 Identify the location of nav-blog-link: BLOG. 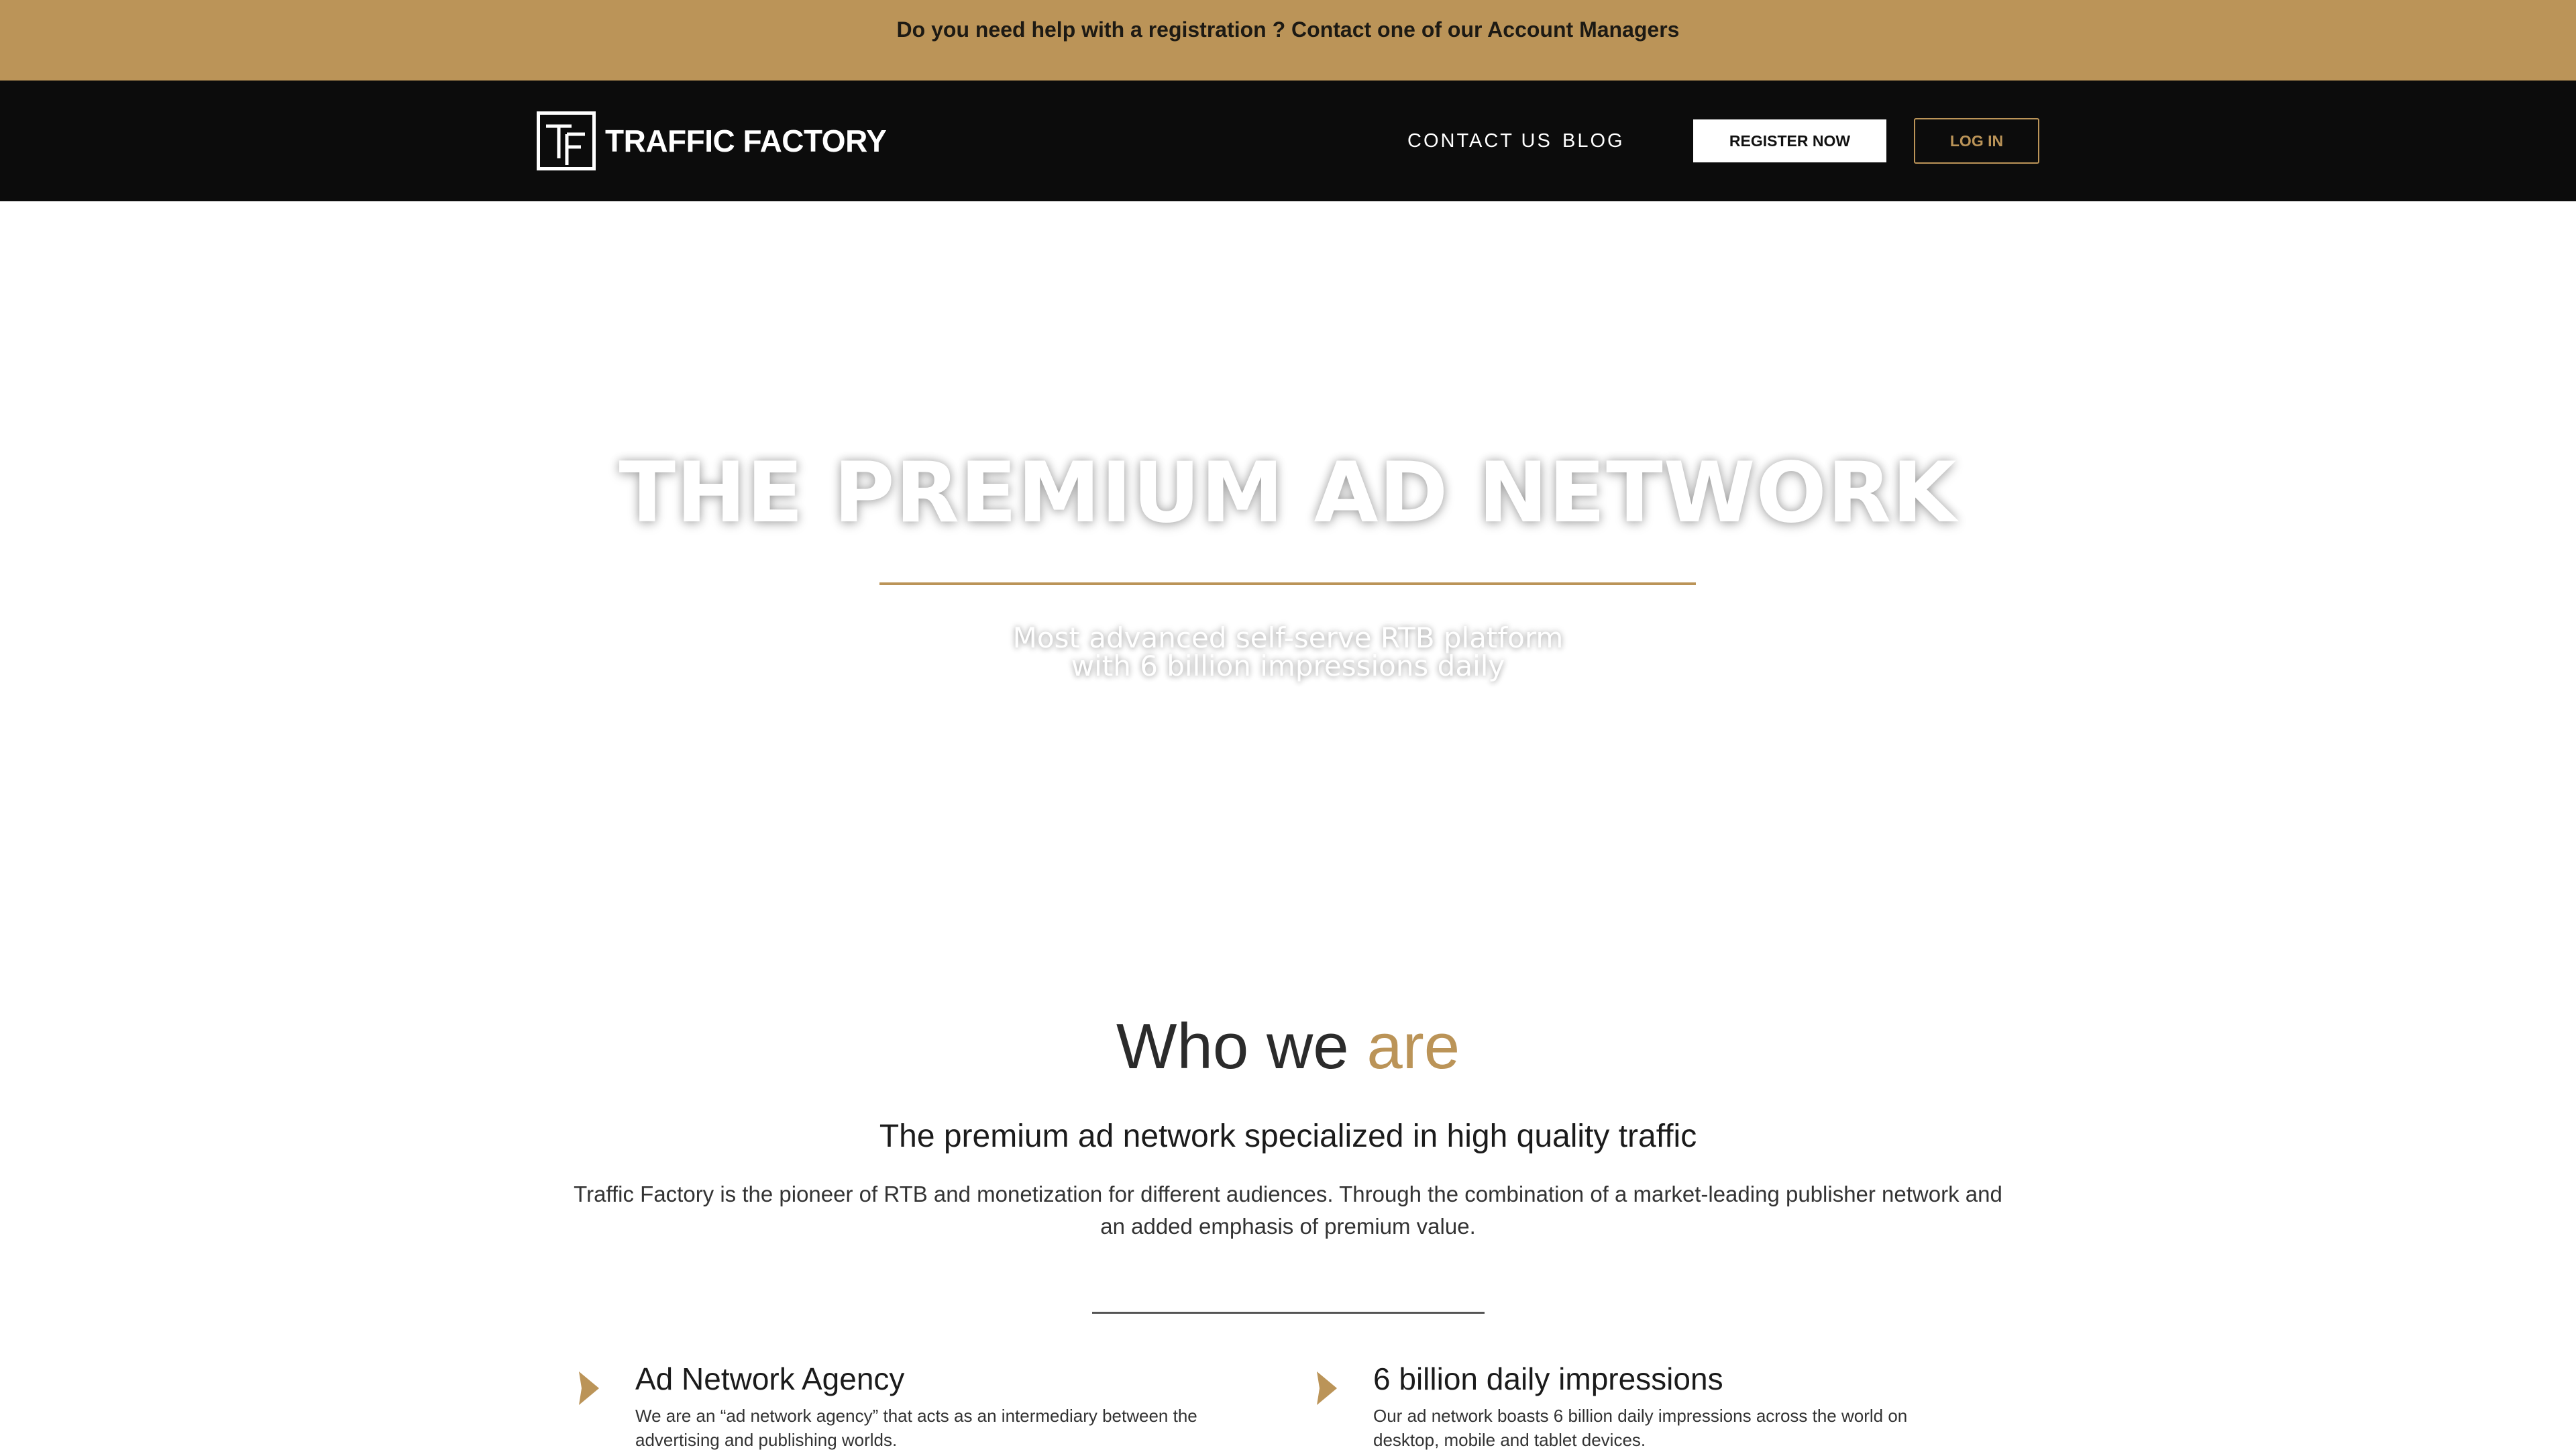
(1593, 140).